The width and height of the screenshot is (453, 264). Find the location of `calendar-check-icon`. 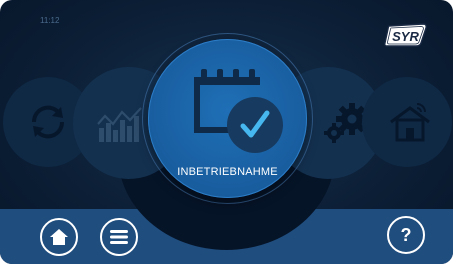

calendar-check-icon is located at coordinates (238, 111).